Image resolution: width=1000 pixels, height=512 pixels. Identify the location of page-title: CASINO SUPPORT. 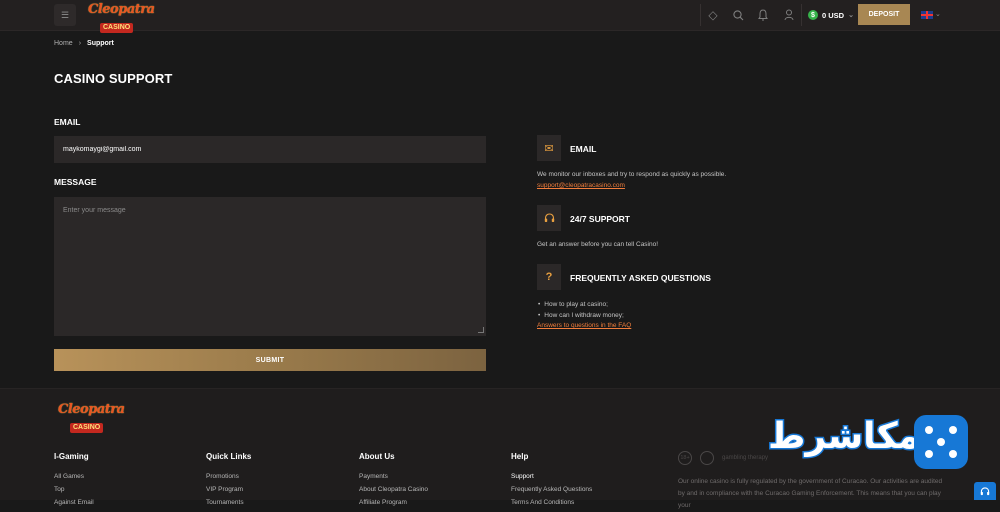
(113, 78).